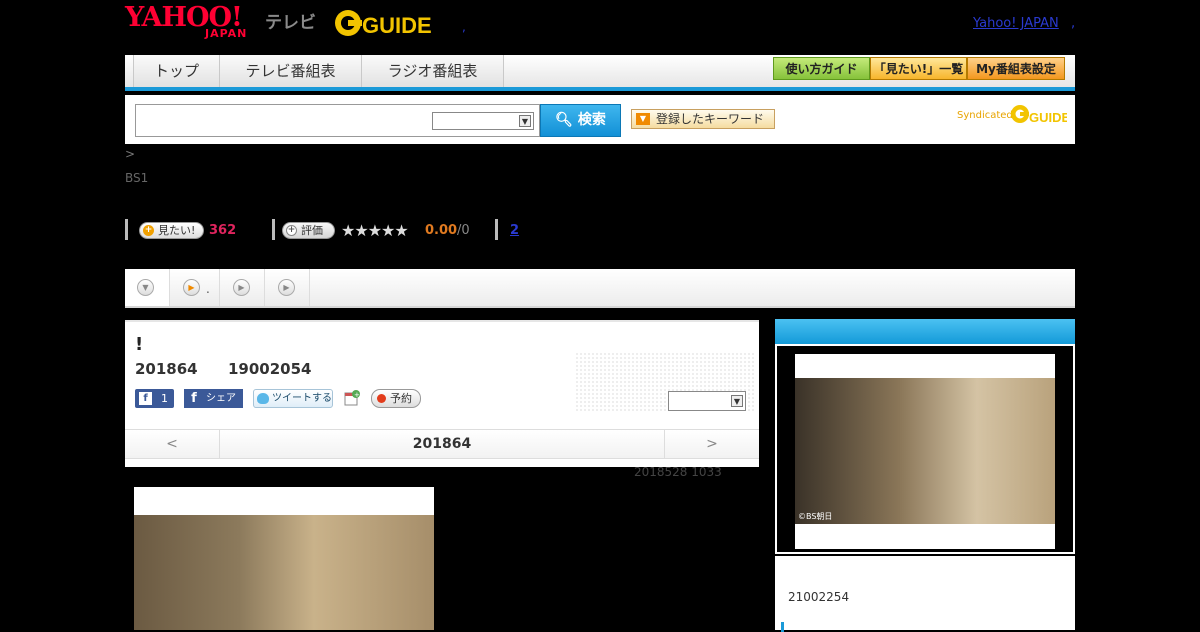 This screenshot has width=1200, height=632. I want to click on featured-image-frame: ©BS朝日, so click(925, 451).